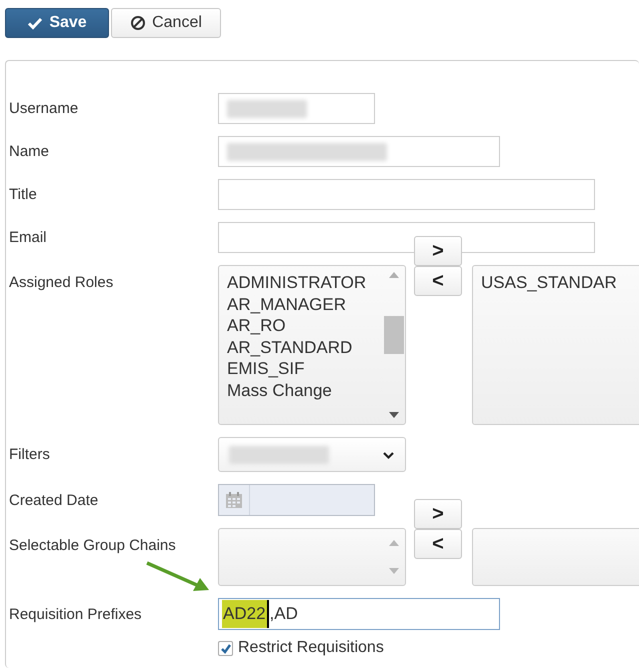 This screenshot has height=668, width=639. Describe the element at coordinates (57, 23) in the screenshot. I see `save-button: Save` at that location.